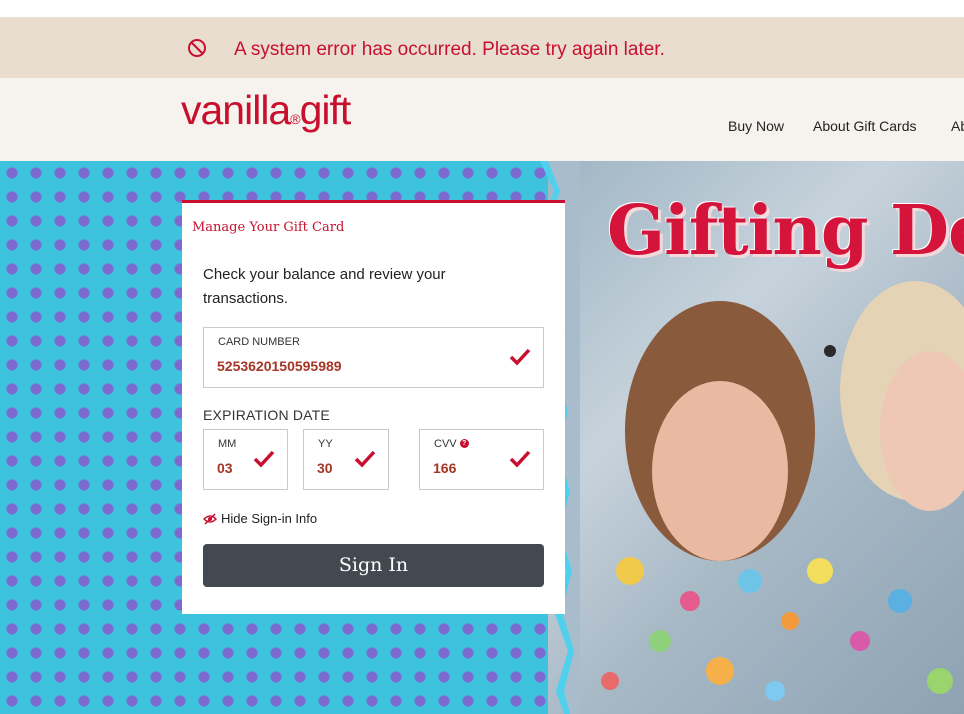 The image size is (964, 714). What do you see at coordinates (865, 126) in the screenshot?
I see `nav-about-gift-cards: About Gift Cards` at bounding box center [865, 126].